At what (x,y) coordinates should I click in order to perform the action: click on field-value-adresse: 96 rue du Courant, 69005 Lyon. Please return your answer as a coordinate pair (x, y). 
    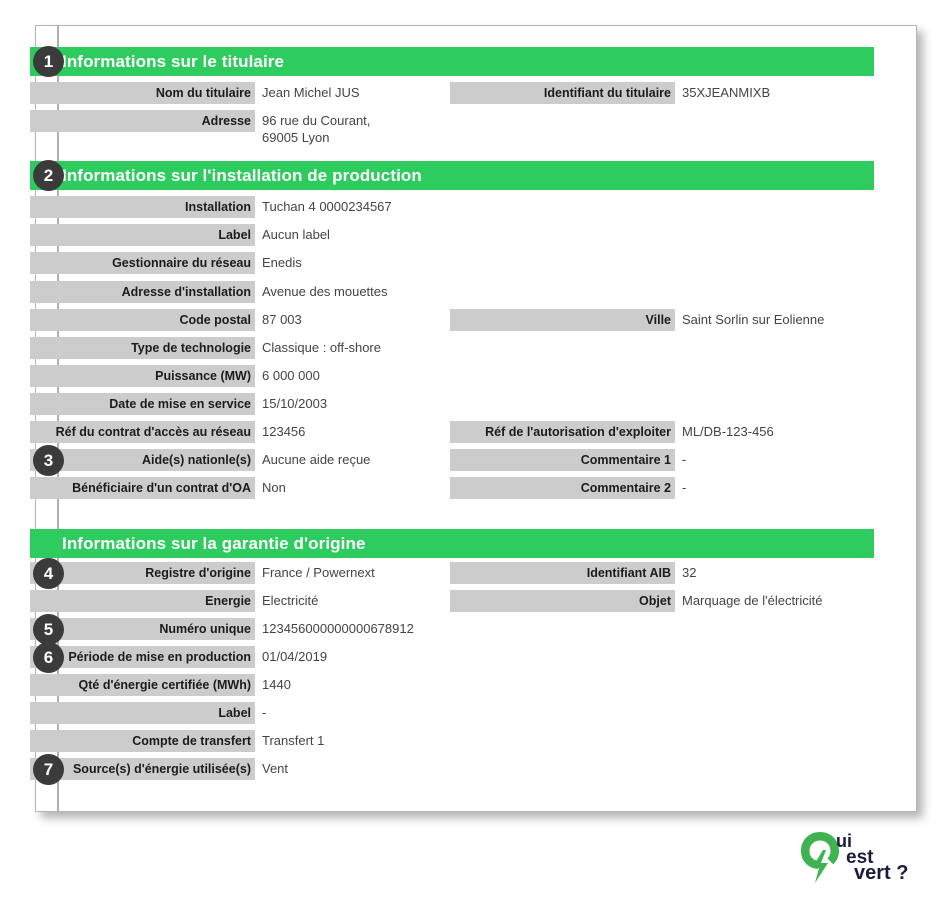
    Looking at the image, I should click on (316, 129).